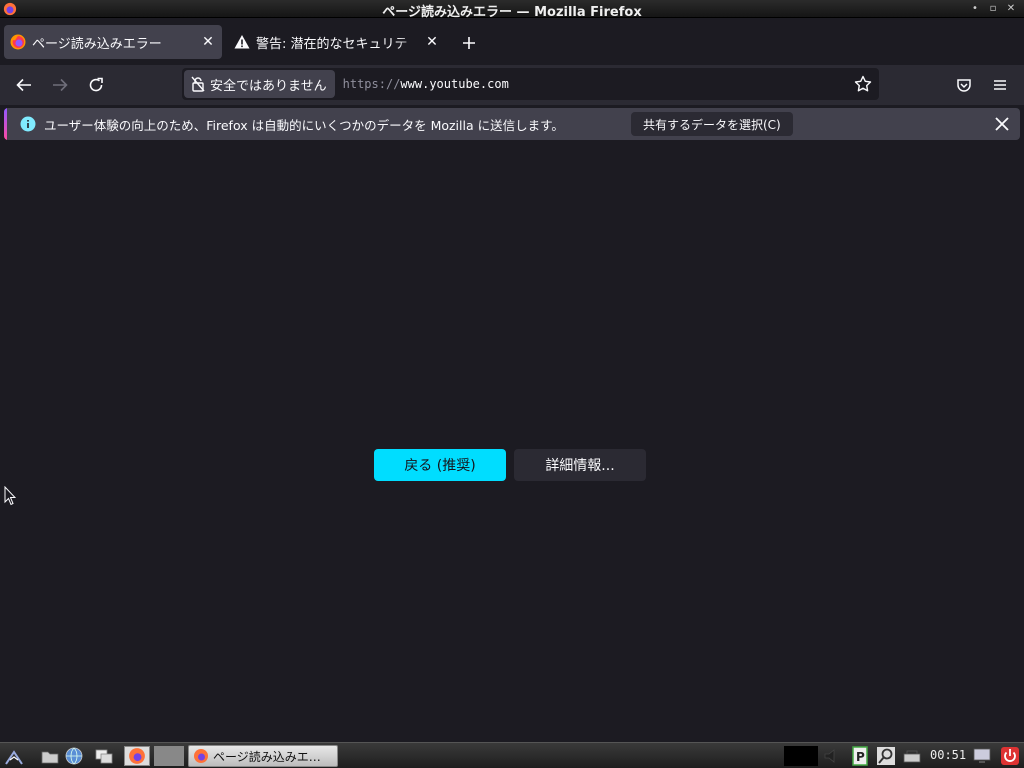  I want to click on tray-black-box, so click(801, 756).